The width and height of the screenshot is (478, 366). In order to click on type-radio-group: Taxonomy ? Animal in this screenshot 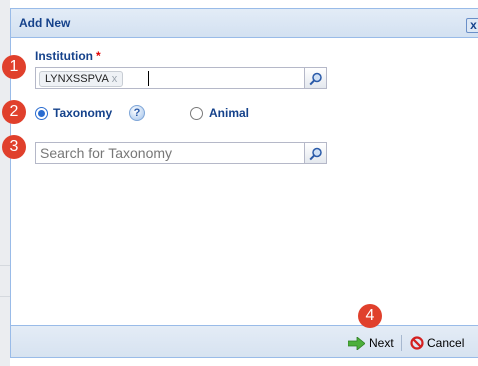, I will do `click(165, 114)`.